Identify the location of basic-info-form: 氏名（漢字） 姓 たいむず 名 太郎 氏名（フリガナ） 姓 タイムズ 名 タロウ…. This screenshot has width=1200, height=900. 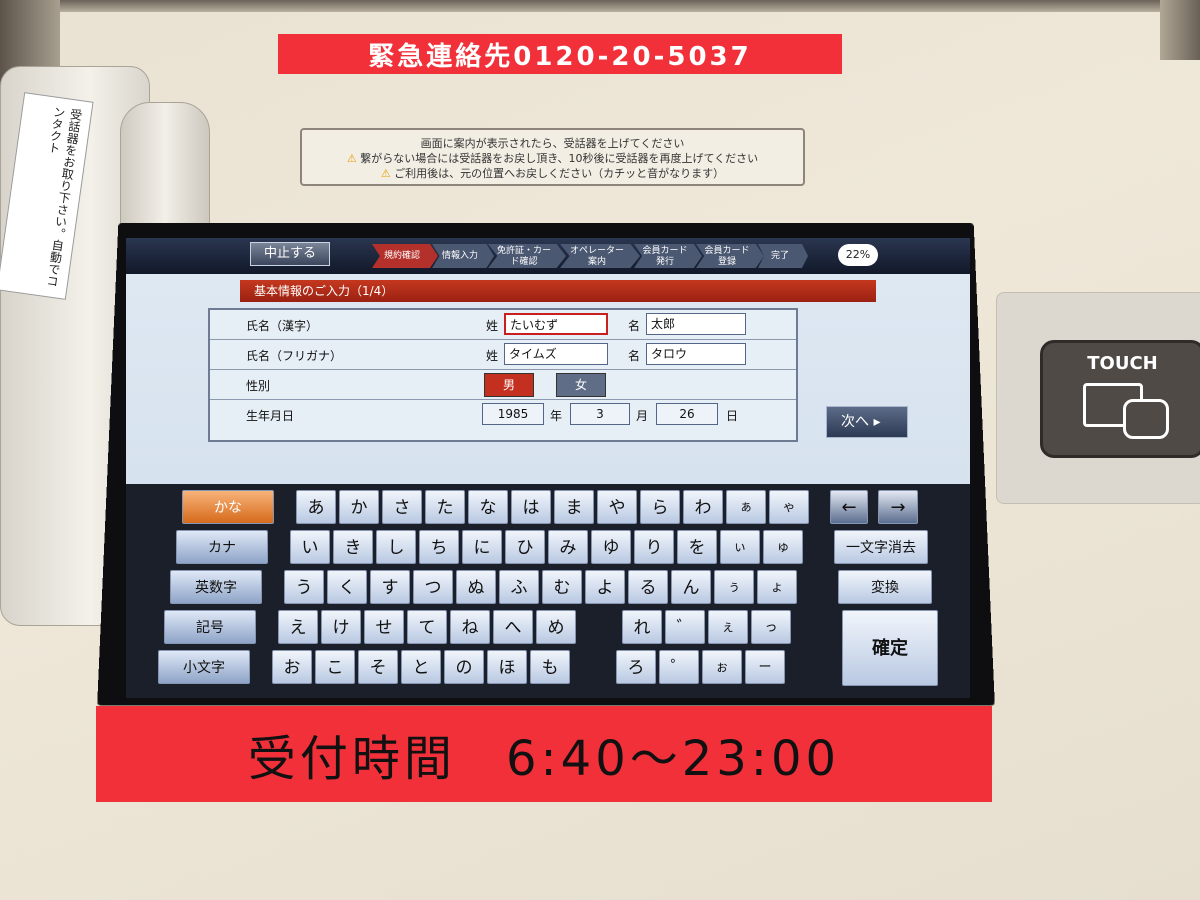
(503, 375).